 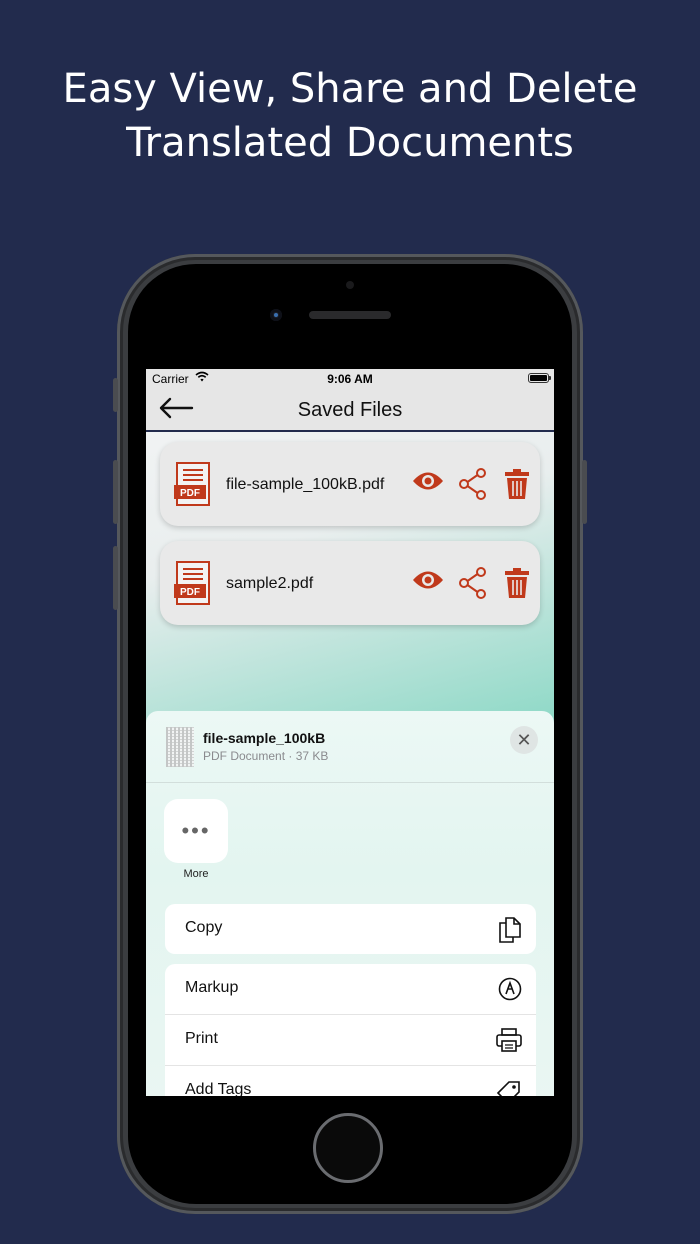 I want to click on copy-icon, so click(x=510, y=932).